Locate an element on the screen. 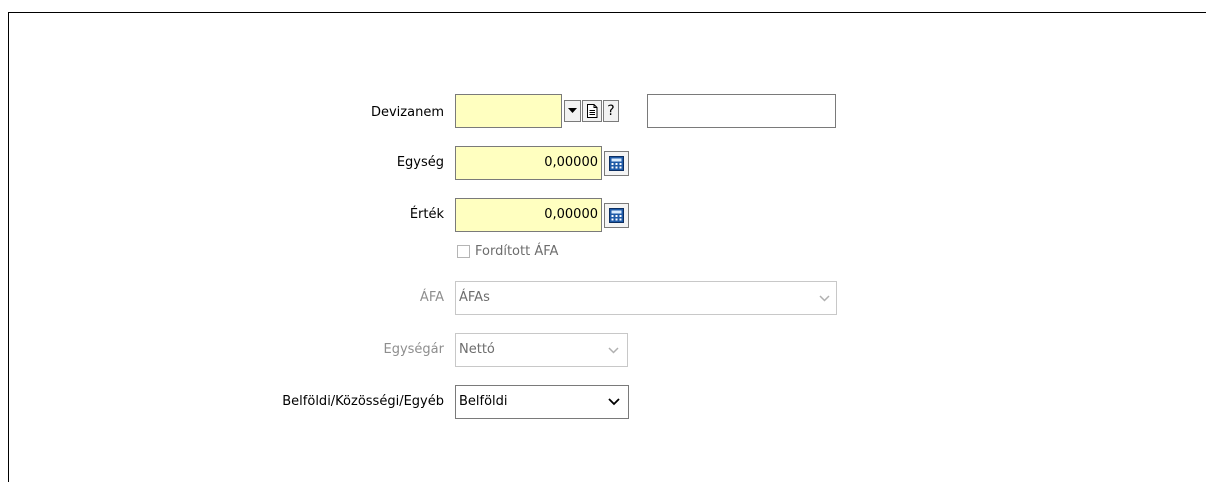 The image size is (1206, 482). devizanem-help-button: ? is located at coordinates (611, 111).